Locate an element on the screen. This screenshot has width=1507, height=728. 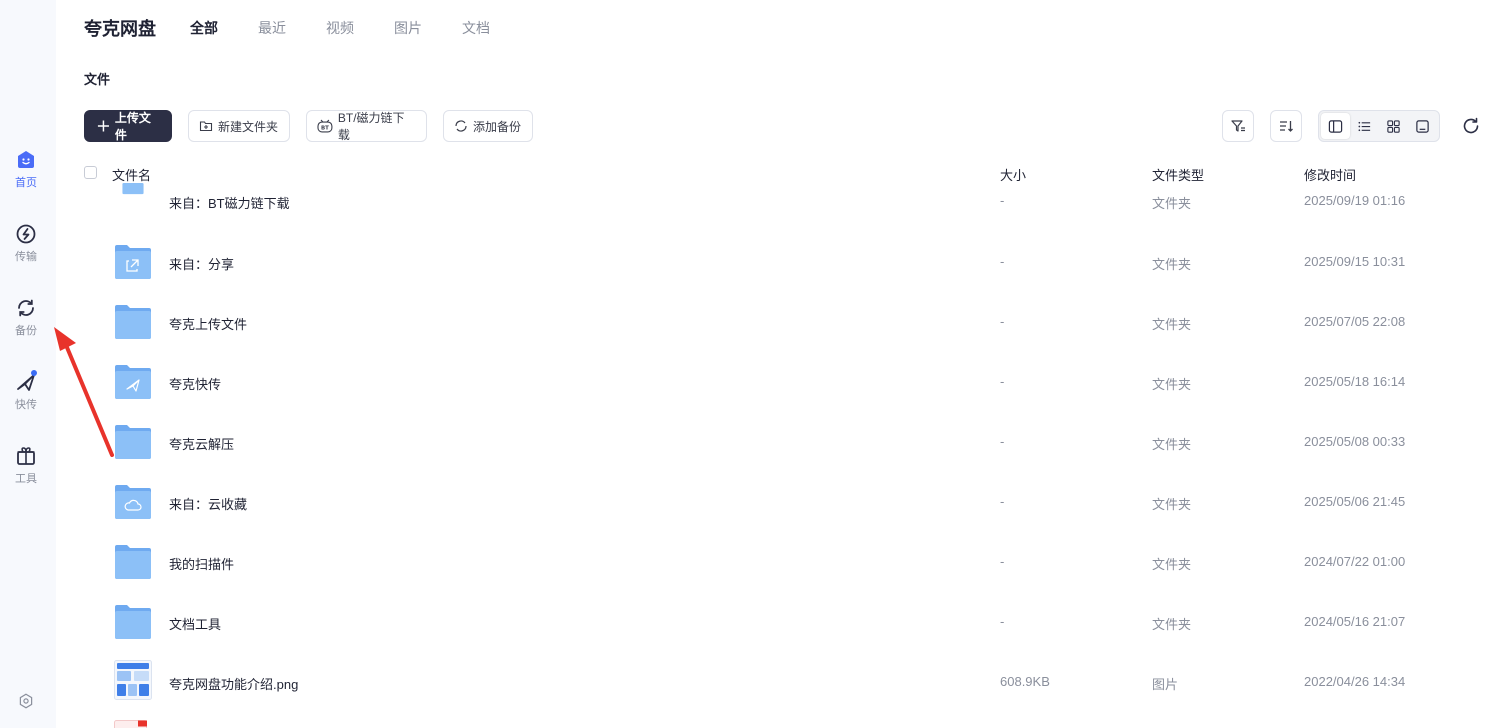
table-row: 夸克网盘功能介绍.png 608.9KB 图片 2022/04/26 14:34 is located at coordinates (784, 681).